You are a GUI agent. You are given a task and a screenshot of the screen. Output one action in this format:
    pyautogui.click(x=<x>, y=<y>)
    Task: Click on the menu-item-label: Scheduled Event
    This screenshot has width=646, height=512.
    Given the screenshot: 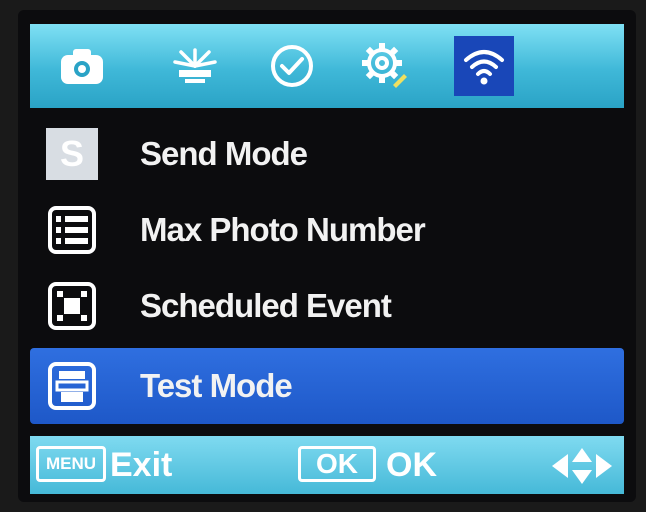 What is the action you would take?
    pyautogui.click(x=266, y=305)
    